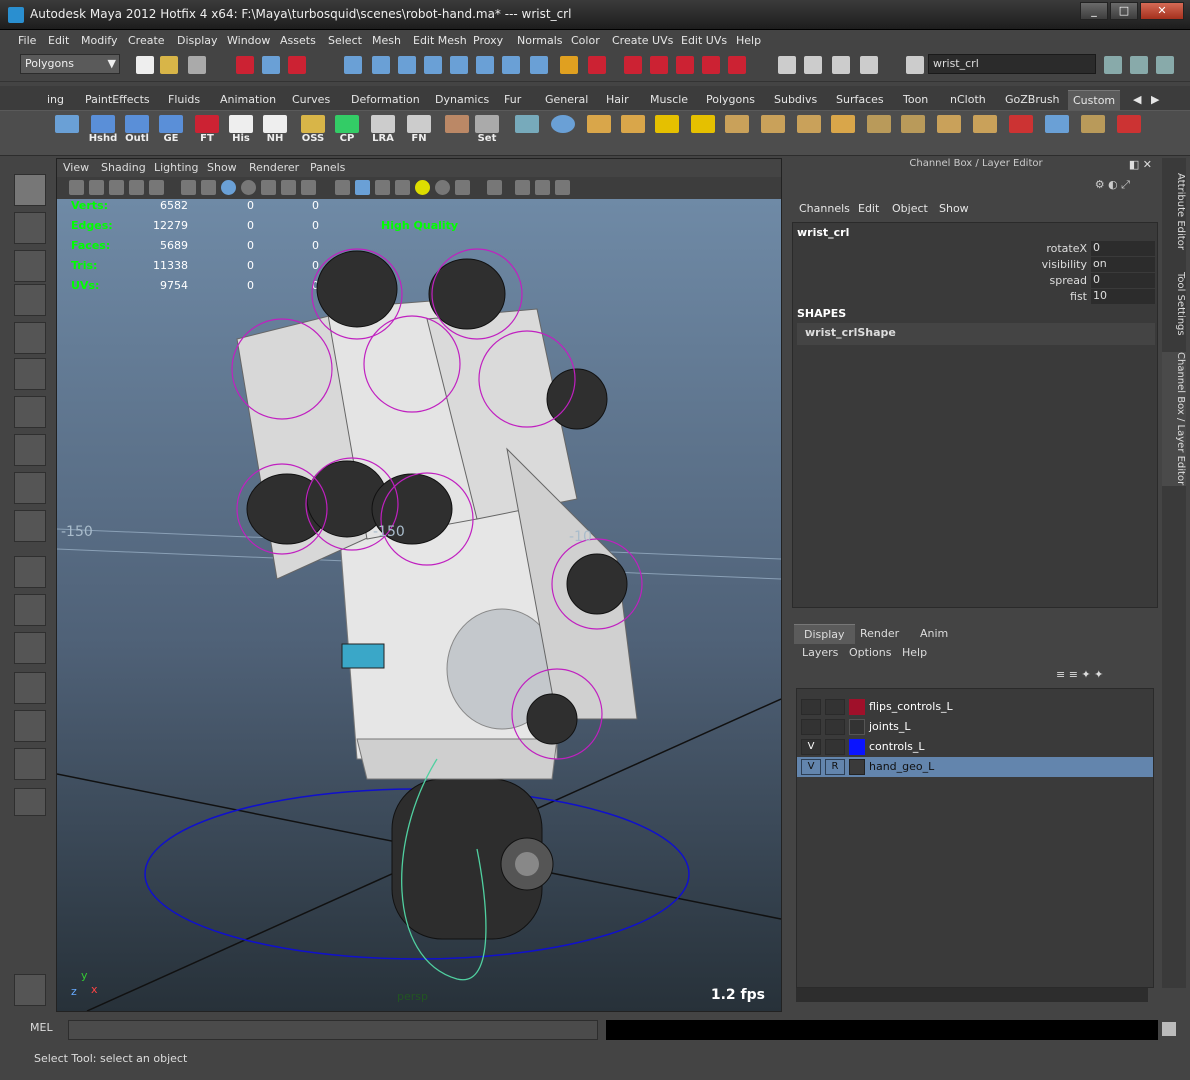  What do you see at coordinates (737, 65) in the screenshot?
I see `render-view-icon` at bounding box center [737, 65].